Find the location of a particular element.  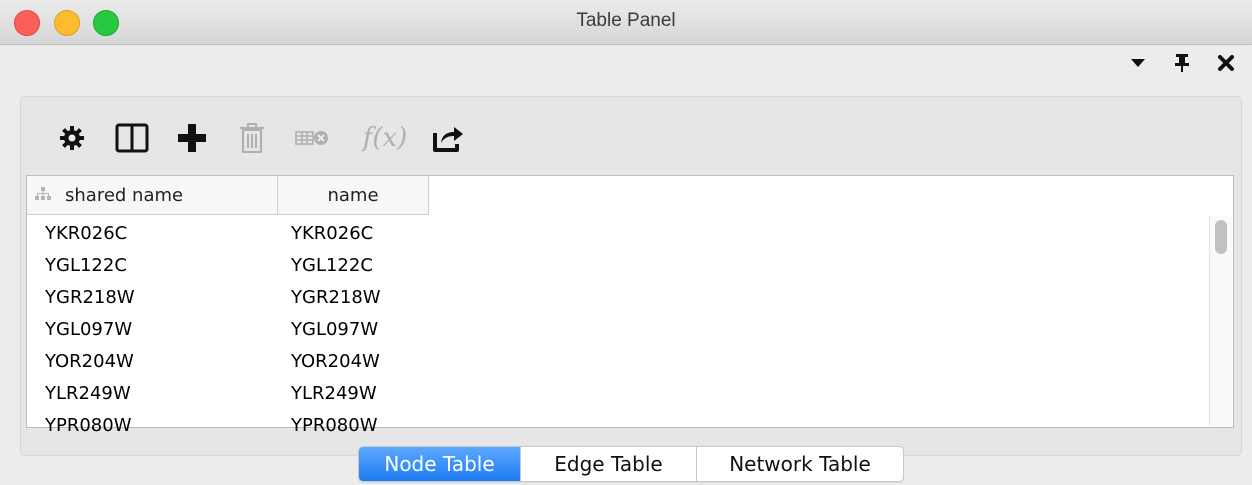

cell-shared-name: YPR080W is located at coordinates (152, 425).